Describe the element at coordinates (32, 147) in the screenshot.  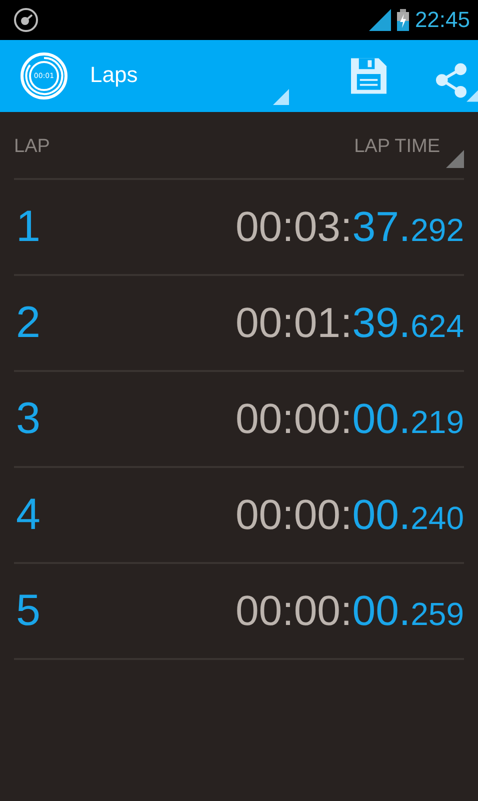
I see `column-header: LAP` at that location.